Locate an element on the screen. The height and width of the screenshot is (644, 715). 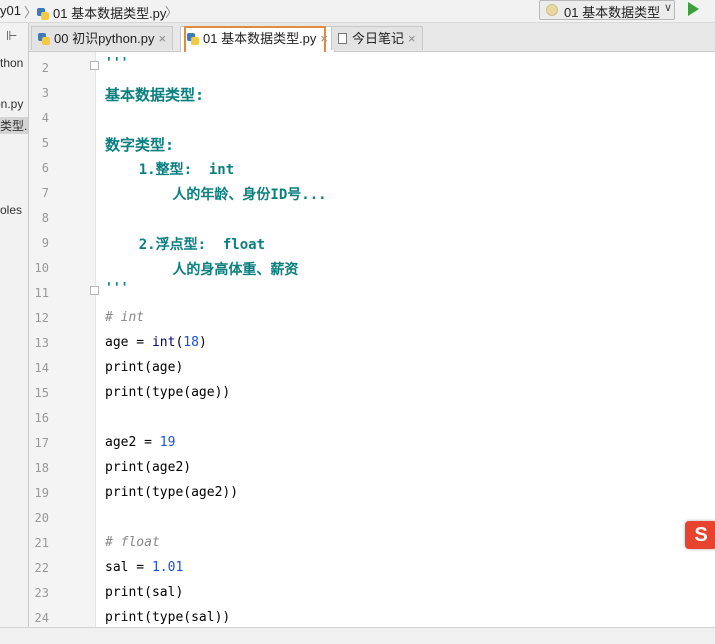
run-icon is located at coordinates (693, 9).